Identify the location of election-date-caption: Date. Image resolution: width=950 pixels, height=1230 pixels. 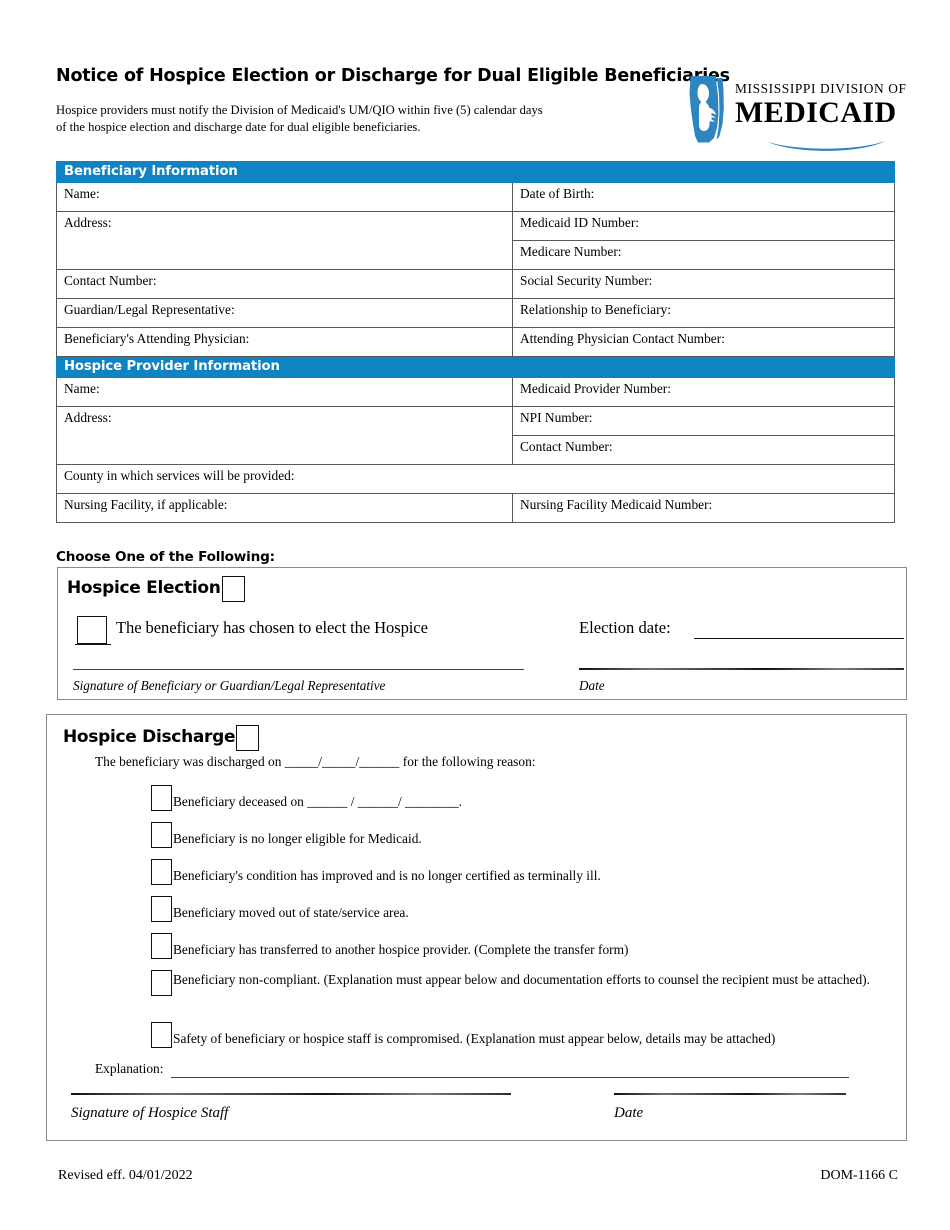
(592, 685).